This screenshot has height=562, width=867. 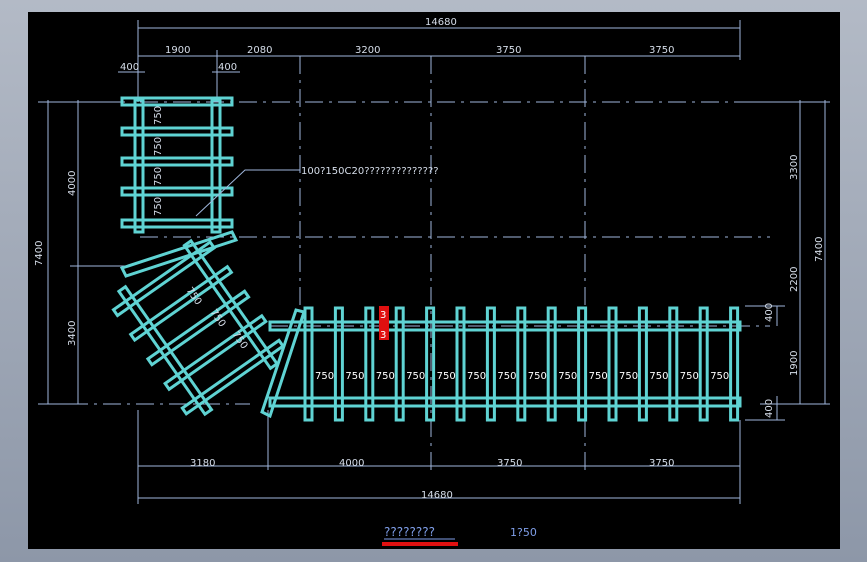 I want to click on title-red-underline, so click(x=420, y=544).